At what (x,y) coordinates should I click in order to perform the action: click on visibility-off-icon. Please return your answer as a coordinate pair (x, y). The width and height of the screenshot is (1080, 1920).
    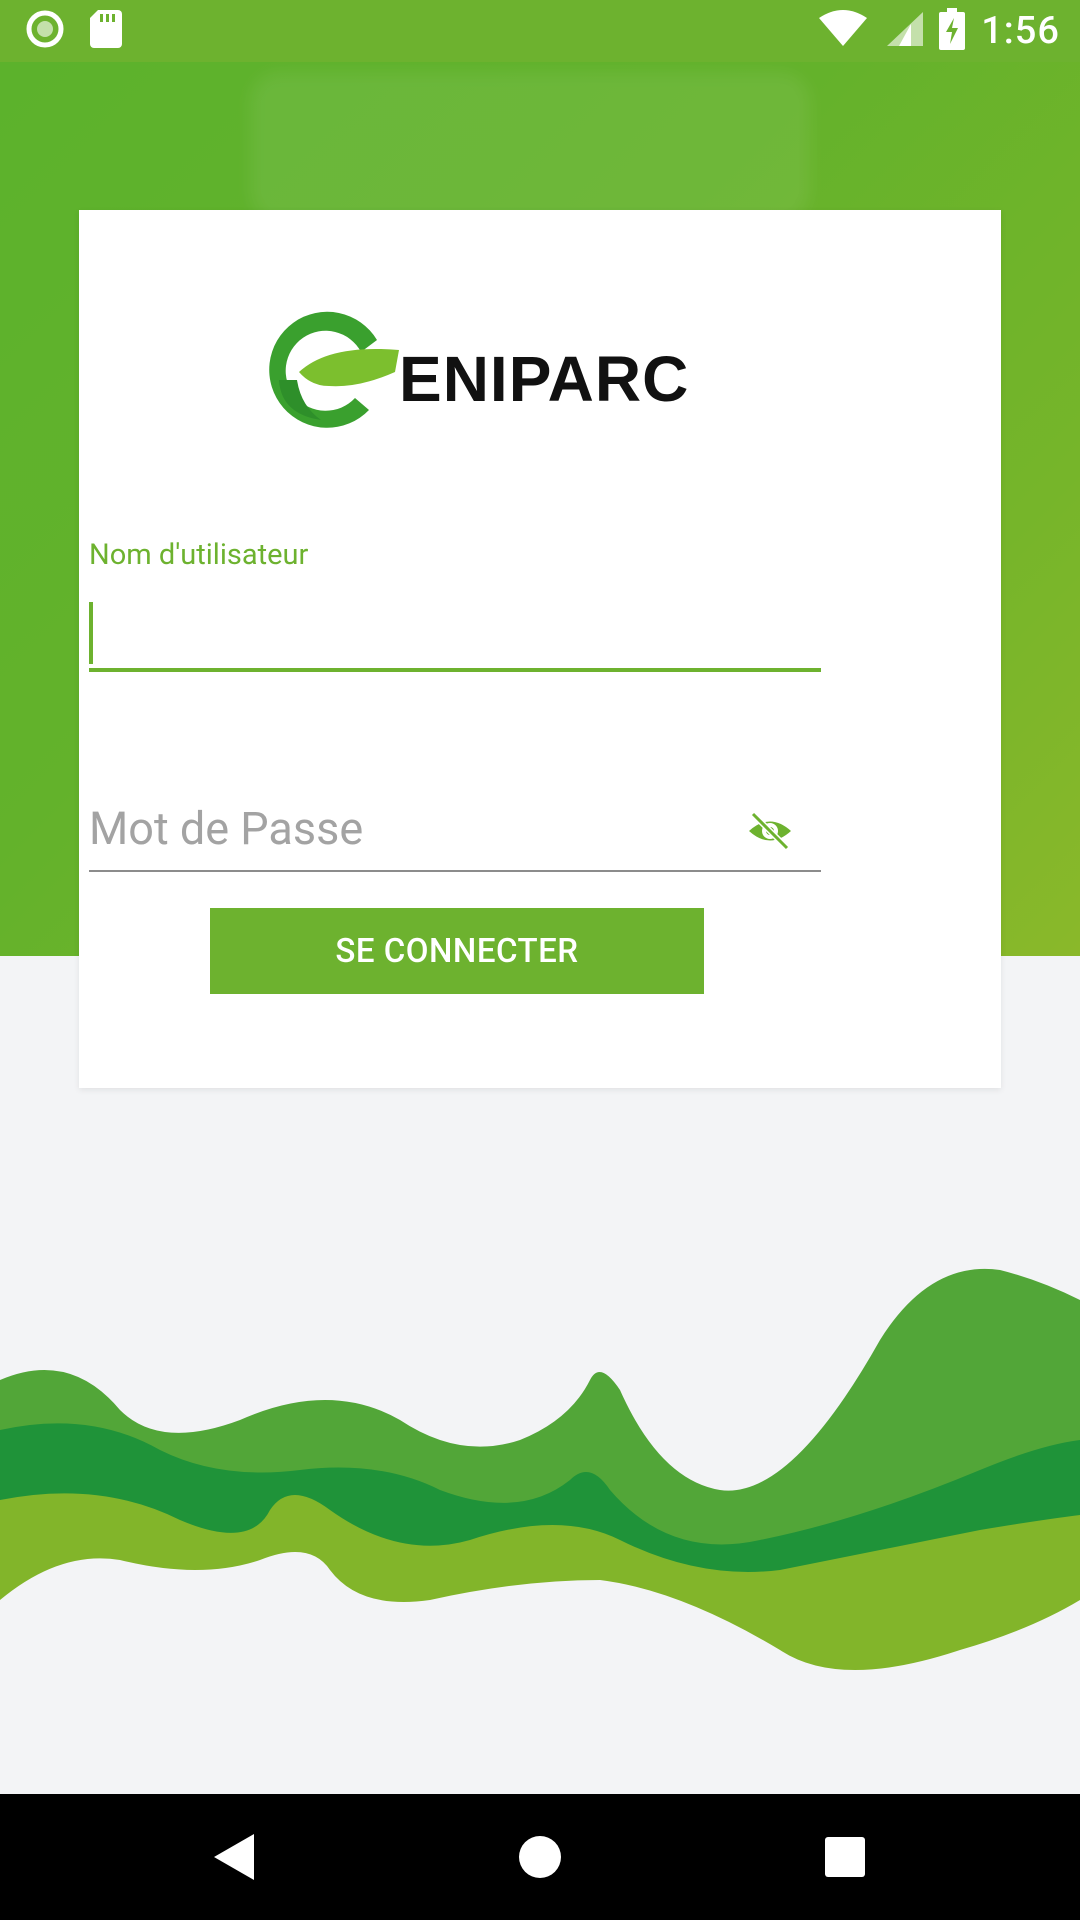
    Looking at the image, I should click on (770, 831).